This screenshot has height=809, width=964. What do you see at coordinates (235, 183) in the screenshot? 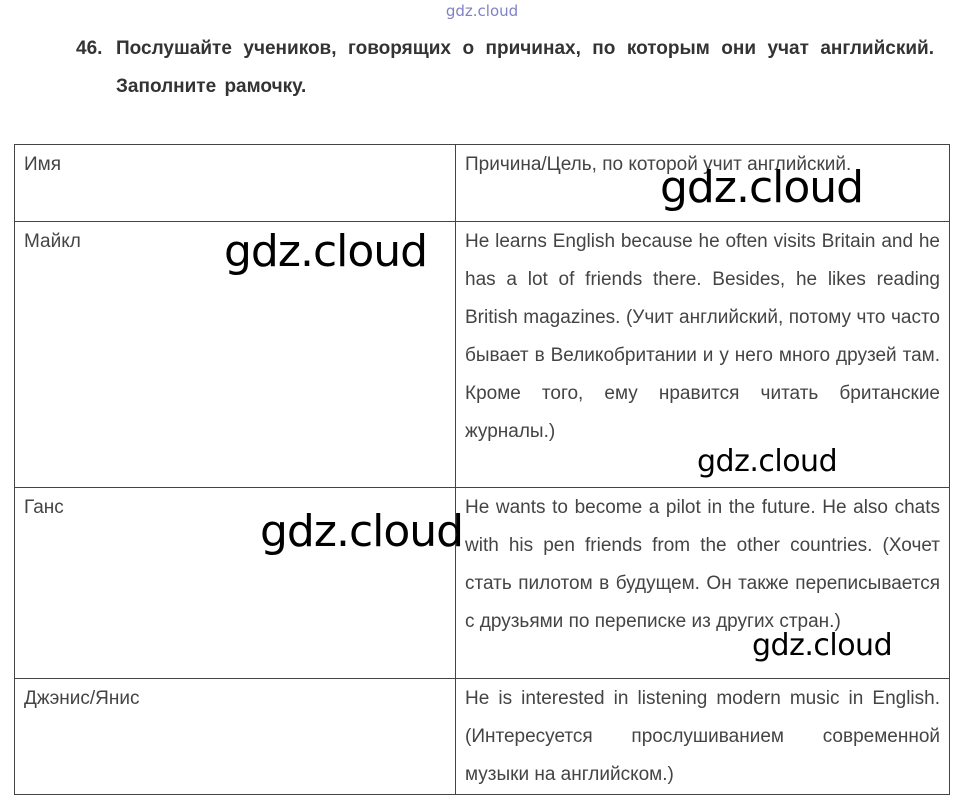
I see `header-name: Имя` at bounding box center [235, 183].